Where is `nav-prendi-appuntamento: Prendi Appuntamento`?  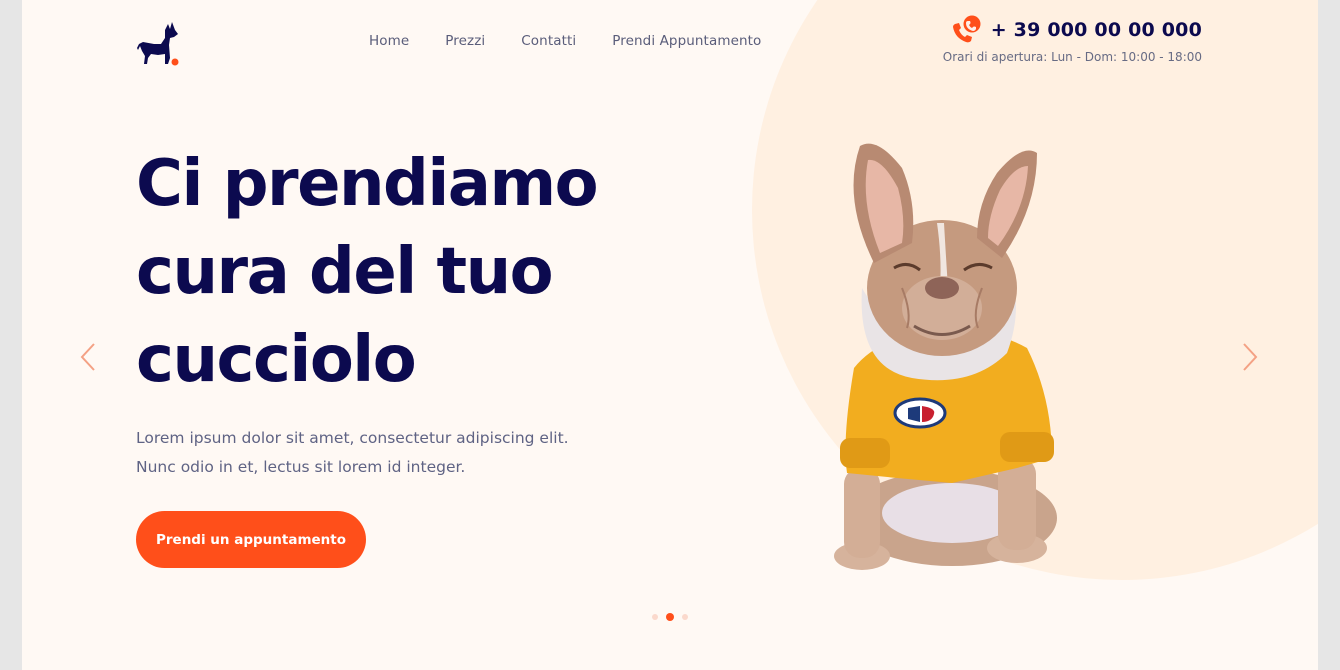 nav-prendi-appuntamento: Prendi Appuntamento is located at coordinates (686, 41).